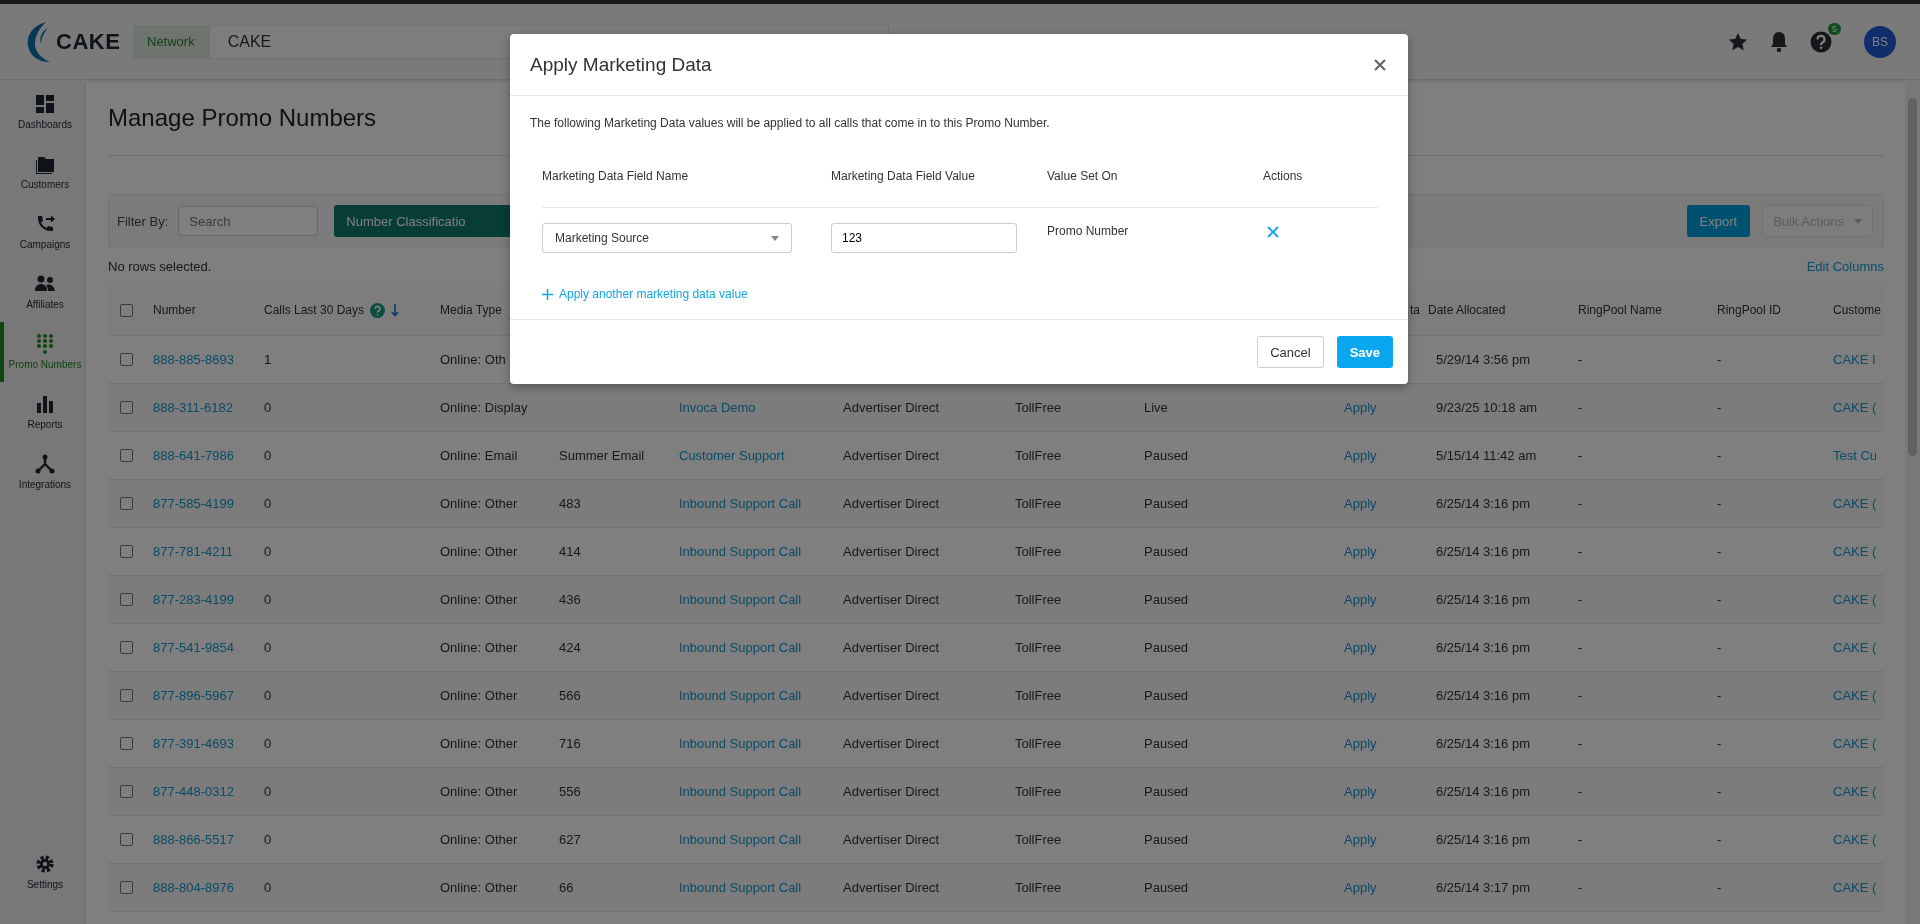  I want to click on table-link: Customer Support, so click(732, 455).